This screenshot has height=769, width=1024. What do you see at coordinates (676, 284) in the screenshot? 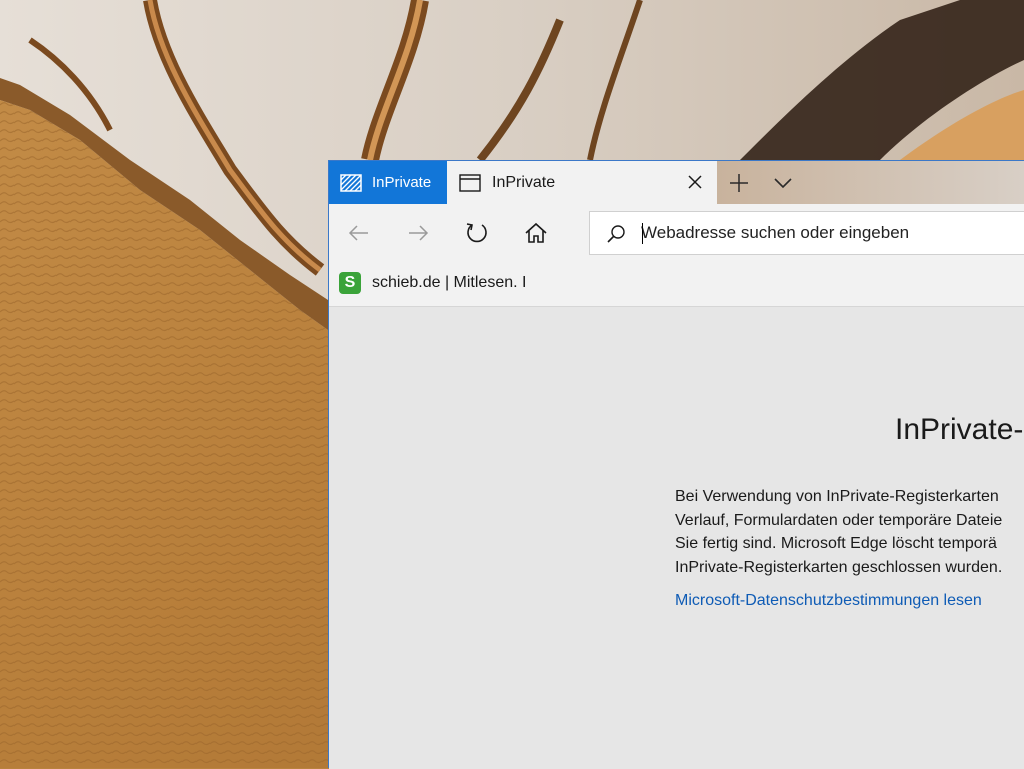
I see `favorites-bar: S schieb.de | Mitlesen. I` at bounding box center [676, 284].